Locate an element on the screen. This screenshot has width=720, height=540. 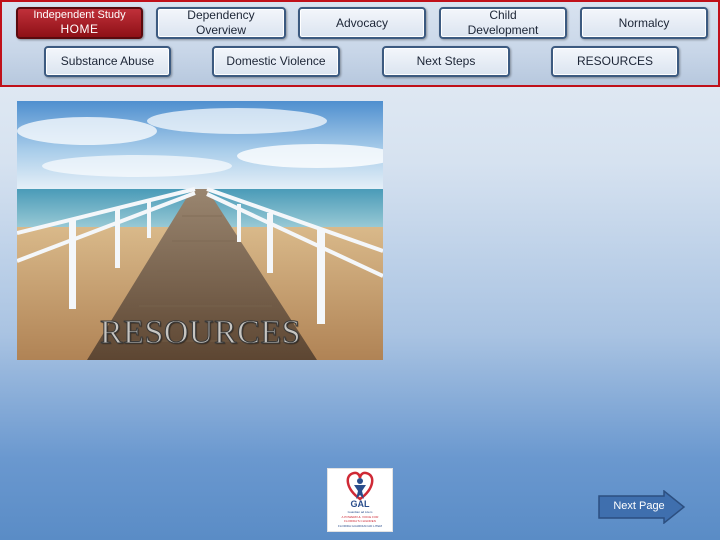
resources-label: RESOURCES is located at coordinates (614, 61).